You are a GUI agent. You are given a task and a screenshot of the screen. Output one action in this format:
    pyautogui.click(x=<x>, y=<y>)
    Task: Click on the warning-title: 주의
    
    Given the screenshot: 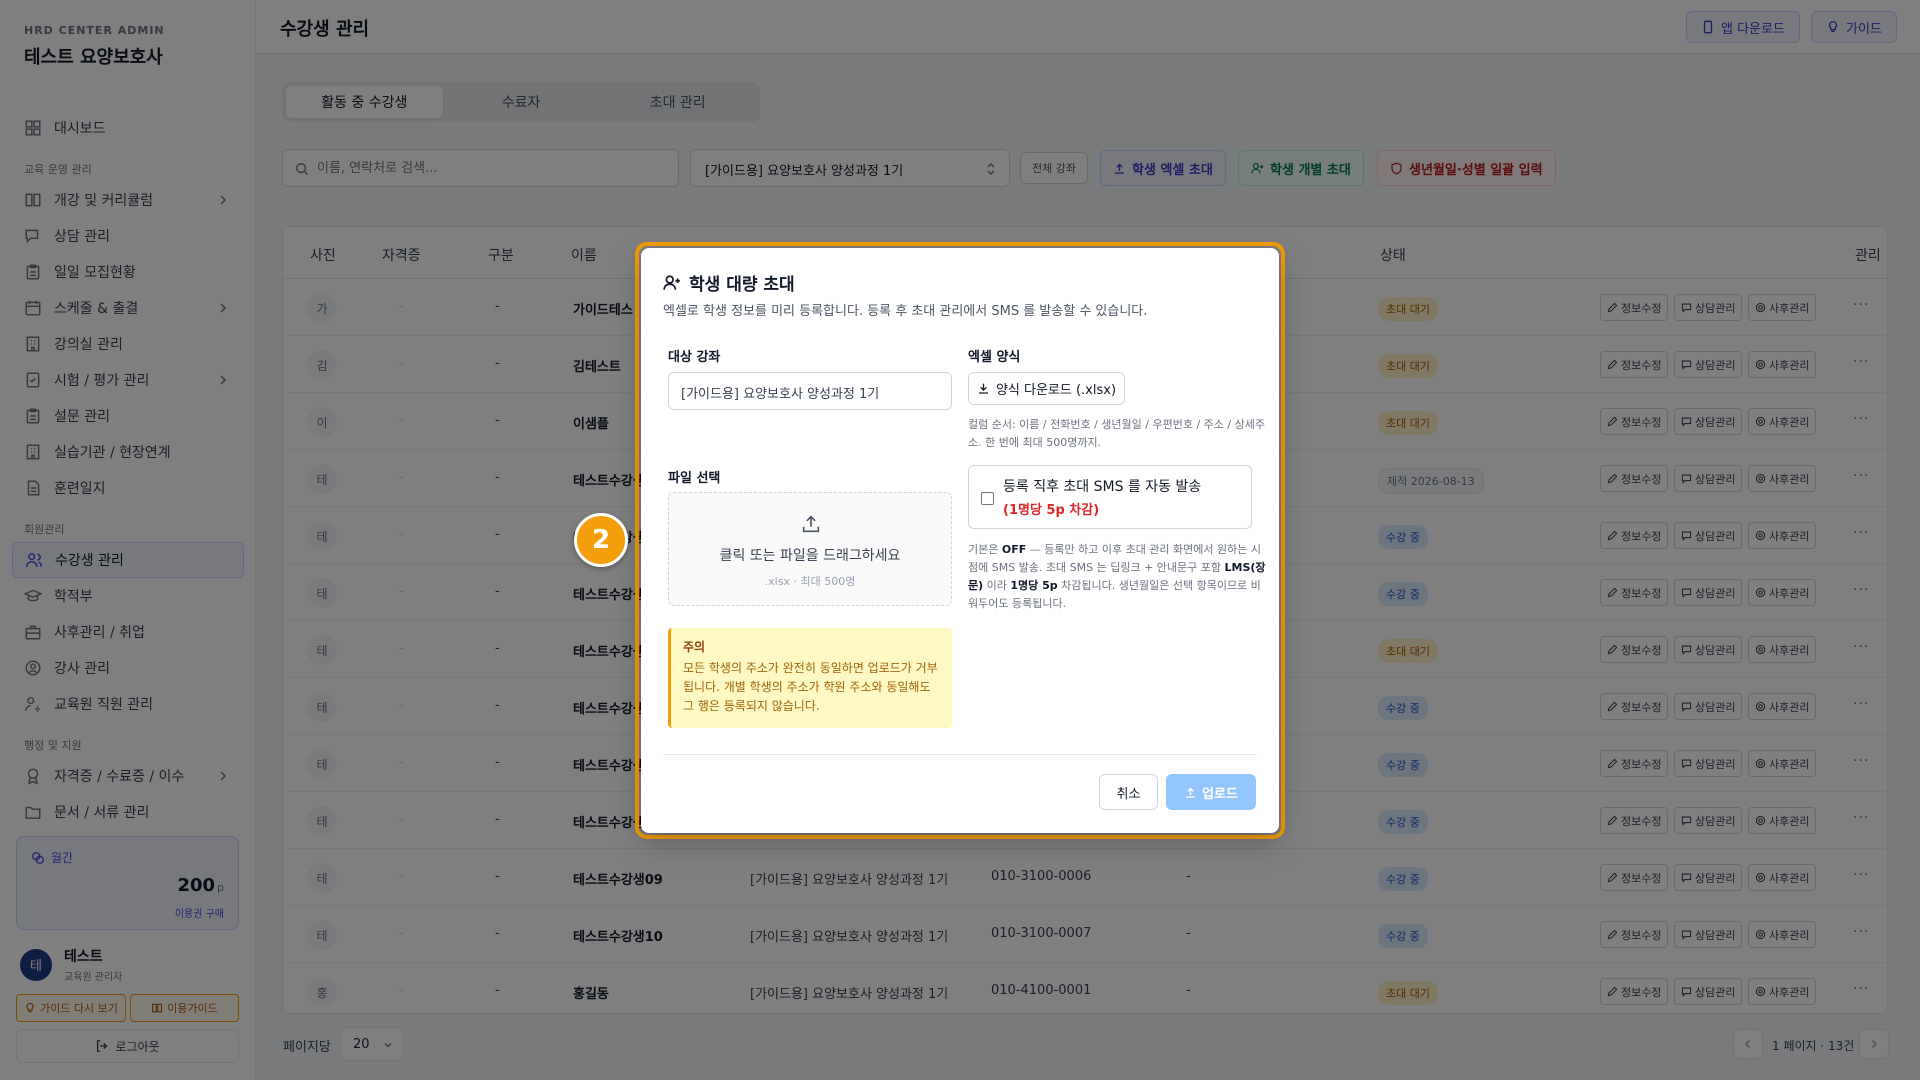 What is the action you would take?
    pyautogui.click(x=694, y=647)
    